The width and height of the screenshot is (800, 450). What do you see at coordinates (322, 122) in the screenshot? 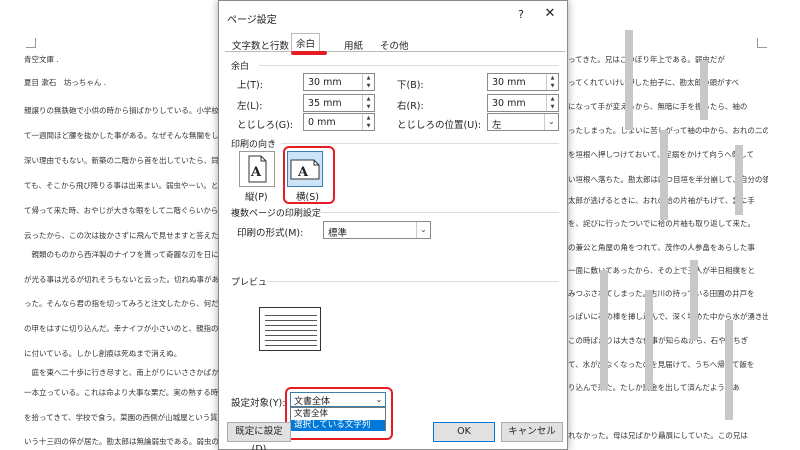
I see `gutter-value: 0 mm` at bounding box center [322, 122].